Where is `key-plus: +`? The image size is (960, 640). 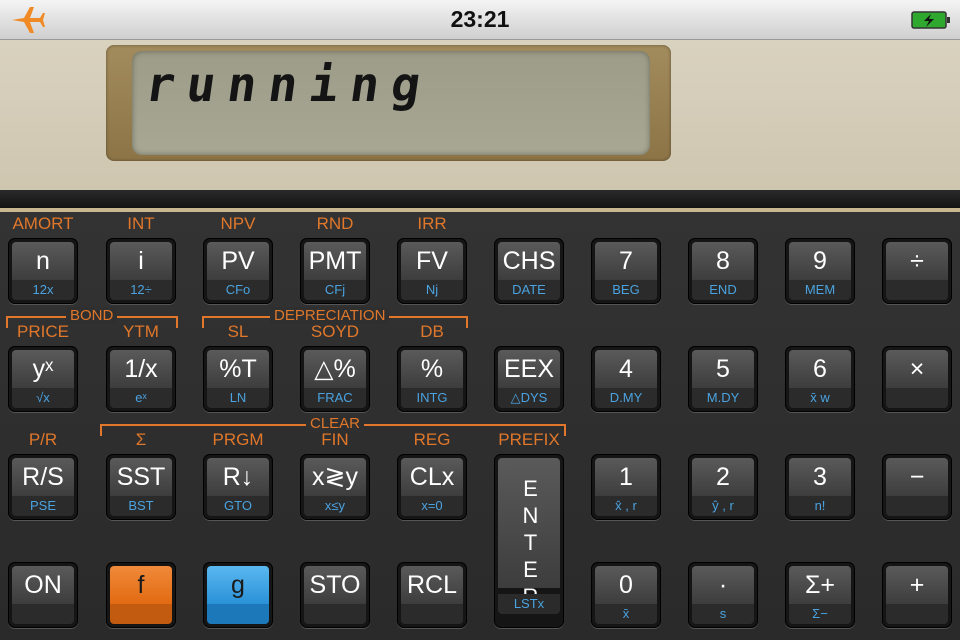 key-plus: + is located at coordinates (917, 595).